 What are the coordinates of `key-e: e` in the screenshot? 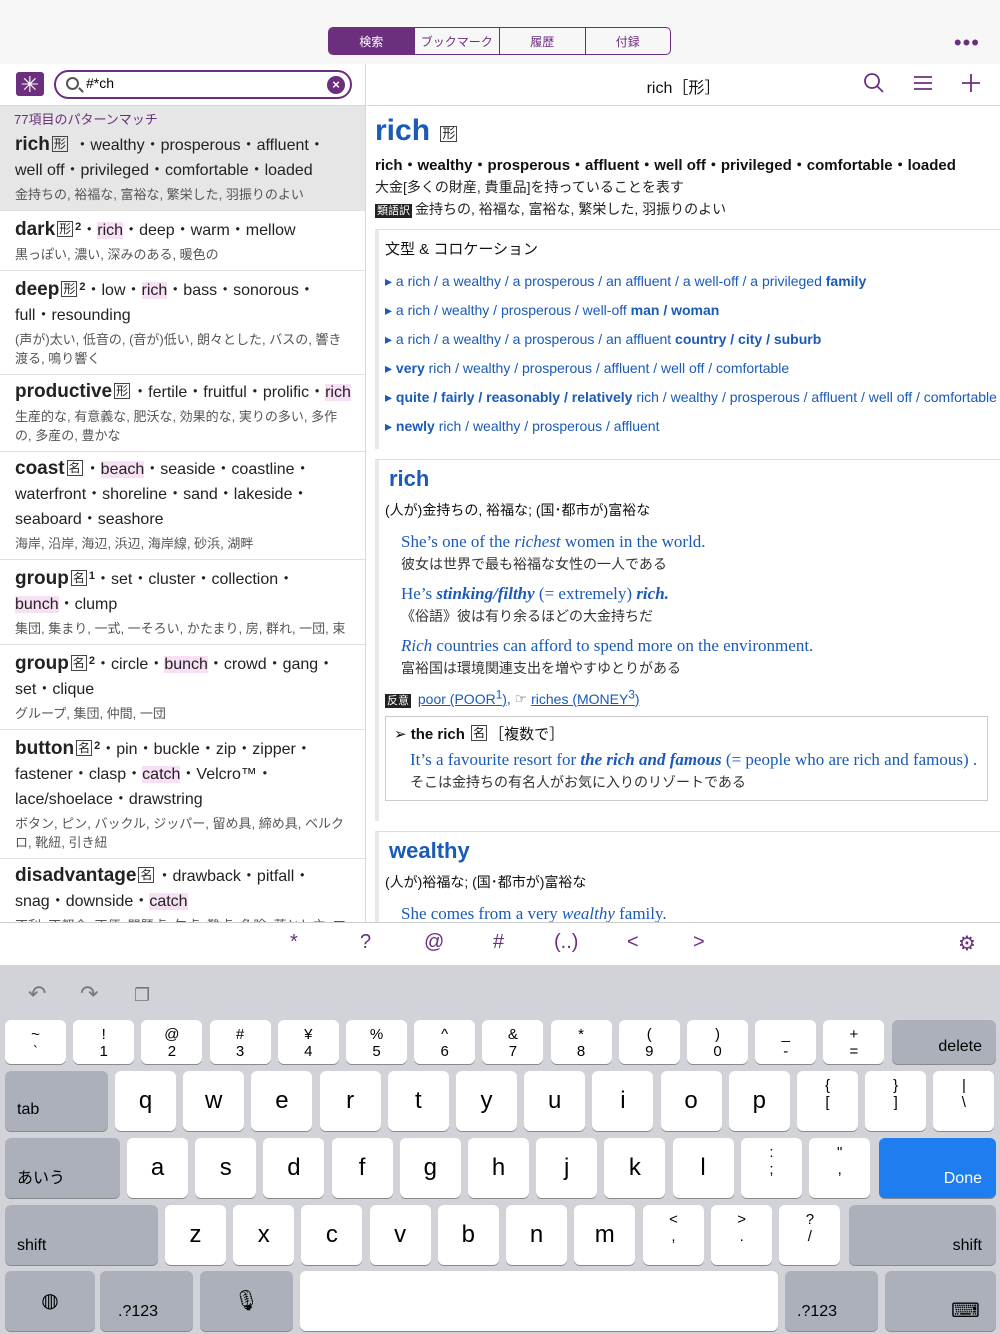 It's located at (282, 1101).